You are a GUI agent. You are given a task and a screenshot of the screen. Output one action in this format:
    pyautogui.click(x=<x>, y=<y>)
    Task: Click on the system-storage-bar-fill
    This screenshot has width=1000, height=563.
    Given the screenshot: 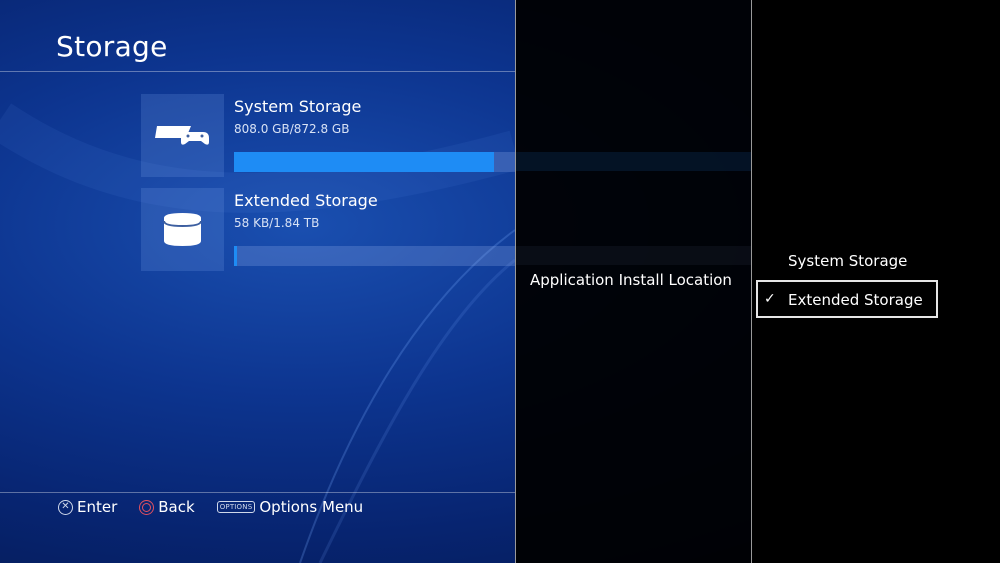 What is the action you would take?
    pyautogui.click(x=364, y=162)
    